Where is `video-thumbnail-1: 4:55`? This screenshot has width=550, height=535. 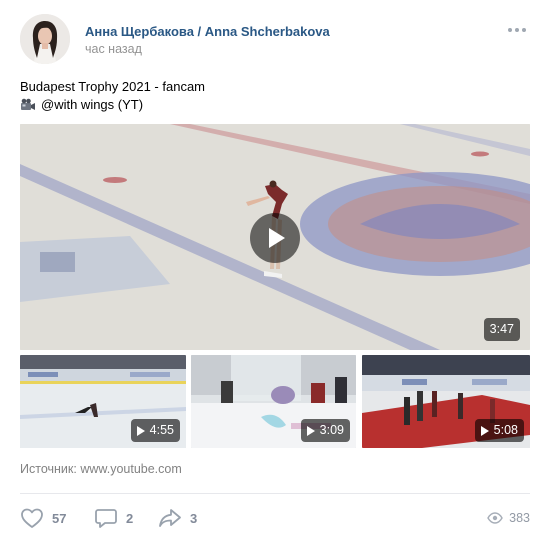 video-thumbnail-1: 4:55 is located at coordinates (103, 401).